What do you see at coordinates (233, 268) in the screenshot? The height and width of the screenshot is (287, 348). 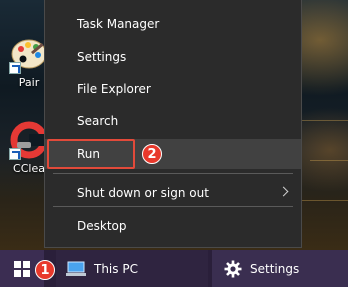 I see `gear-icon` at bounding box center [233, 268].